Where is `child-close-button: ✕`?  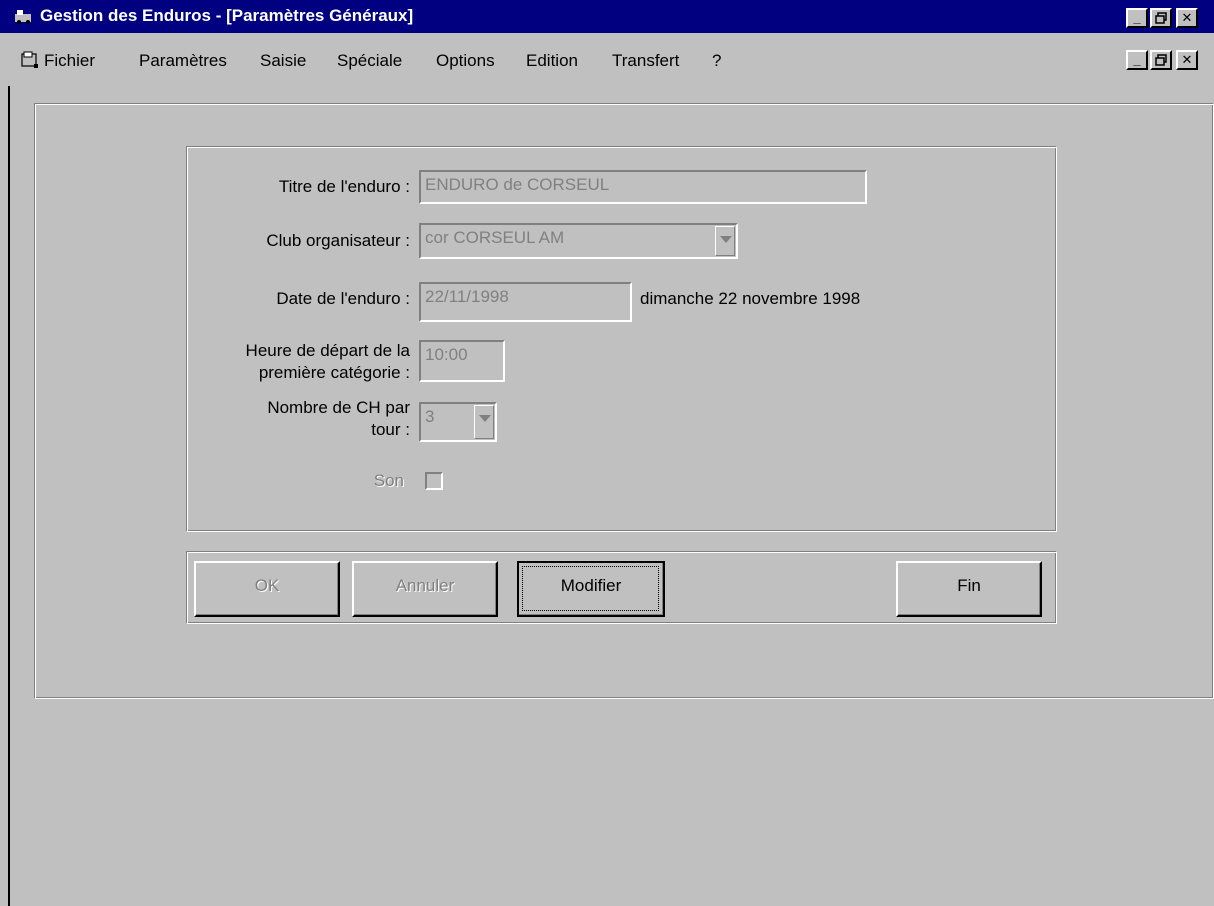
child-close-button: ✕ is located at coordinates (1187, 60).